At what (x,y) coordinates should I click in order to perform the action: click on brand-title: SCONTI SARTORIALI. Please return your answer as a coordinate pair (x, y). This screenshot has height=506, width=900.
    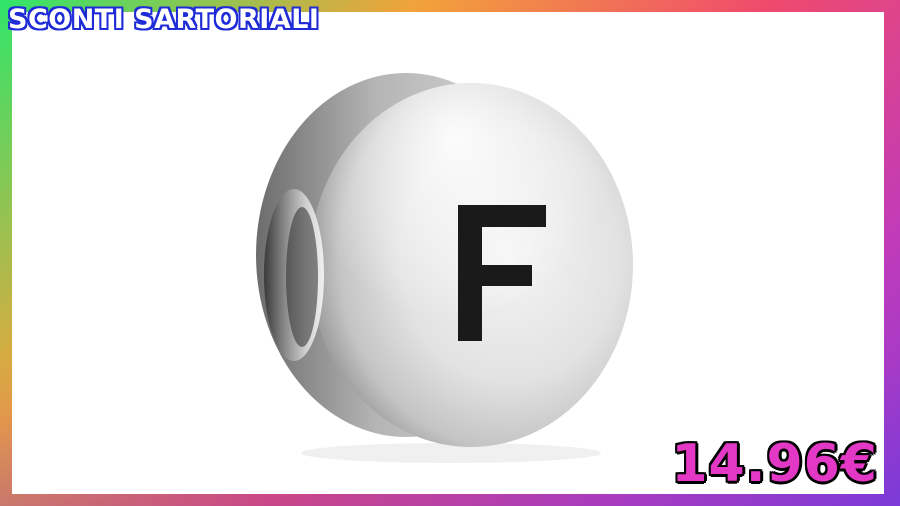
    Looking at the image, I should click on (164, 19).